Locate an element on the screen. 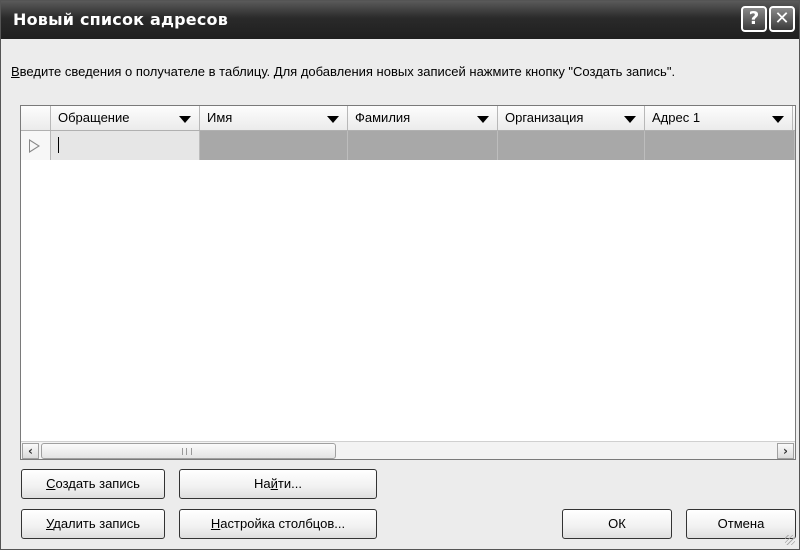 The height and width of the screenshot is (552, 802). cell-salutation is located at coordinates (125, 145).